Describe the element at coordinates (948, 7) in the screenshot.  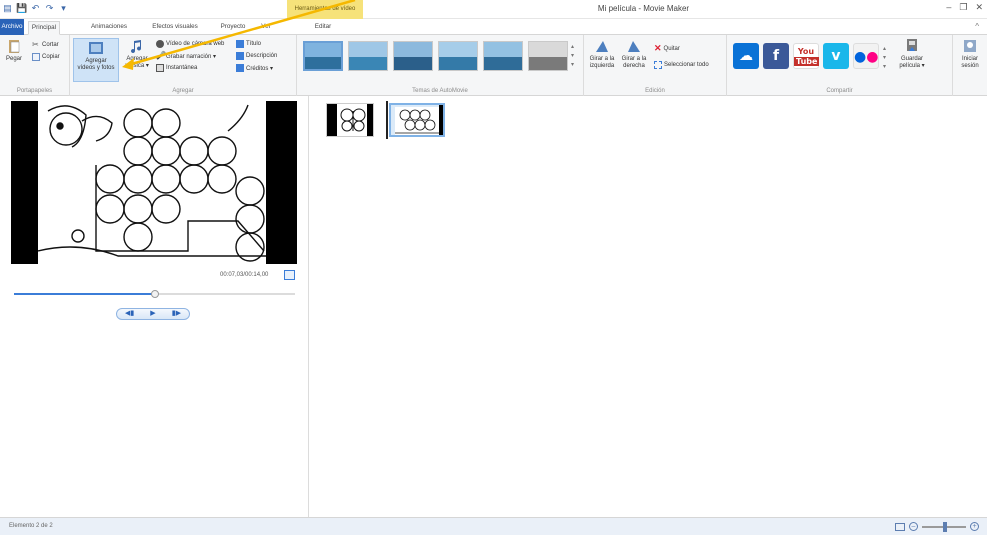
I see `minimize-button: –` at that location.